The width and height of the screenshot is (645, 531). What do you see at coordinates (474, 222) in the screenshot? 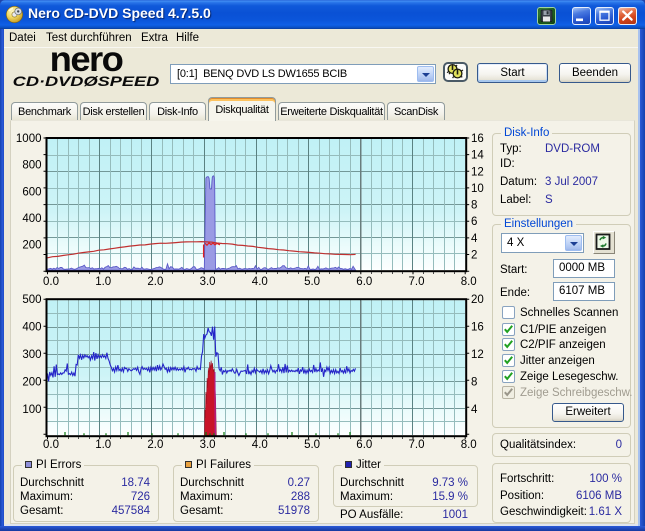
I see `svg-text: 6` at bounding box center [474, 222].